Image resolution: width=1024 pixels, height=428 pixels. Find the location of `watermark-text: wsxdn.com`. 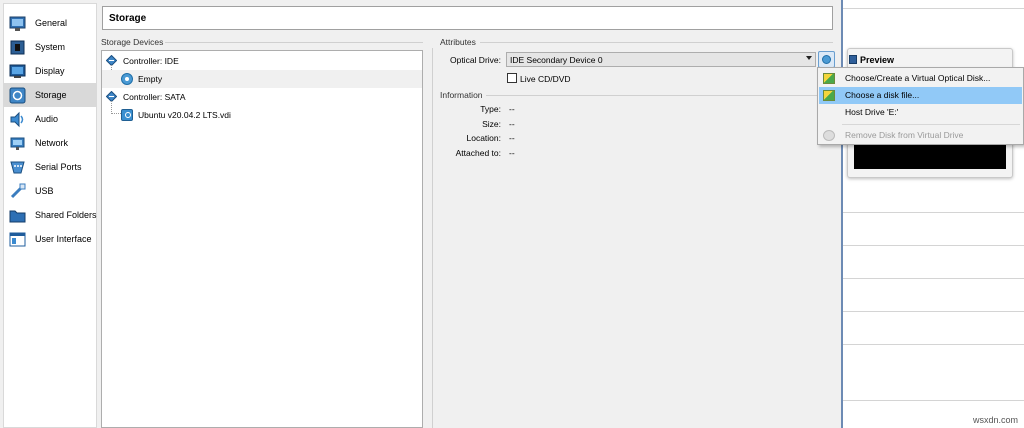

watermark-text: wsxdn.com is located at coordinates (995, 420).